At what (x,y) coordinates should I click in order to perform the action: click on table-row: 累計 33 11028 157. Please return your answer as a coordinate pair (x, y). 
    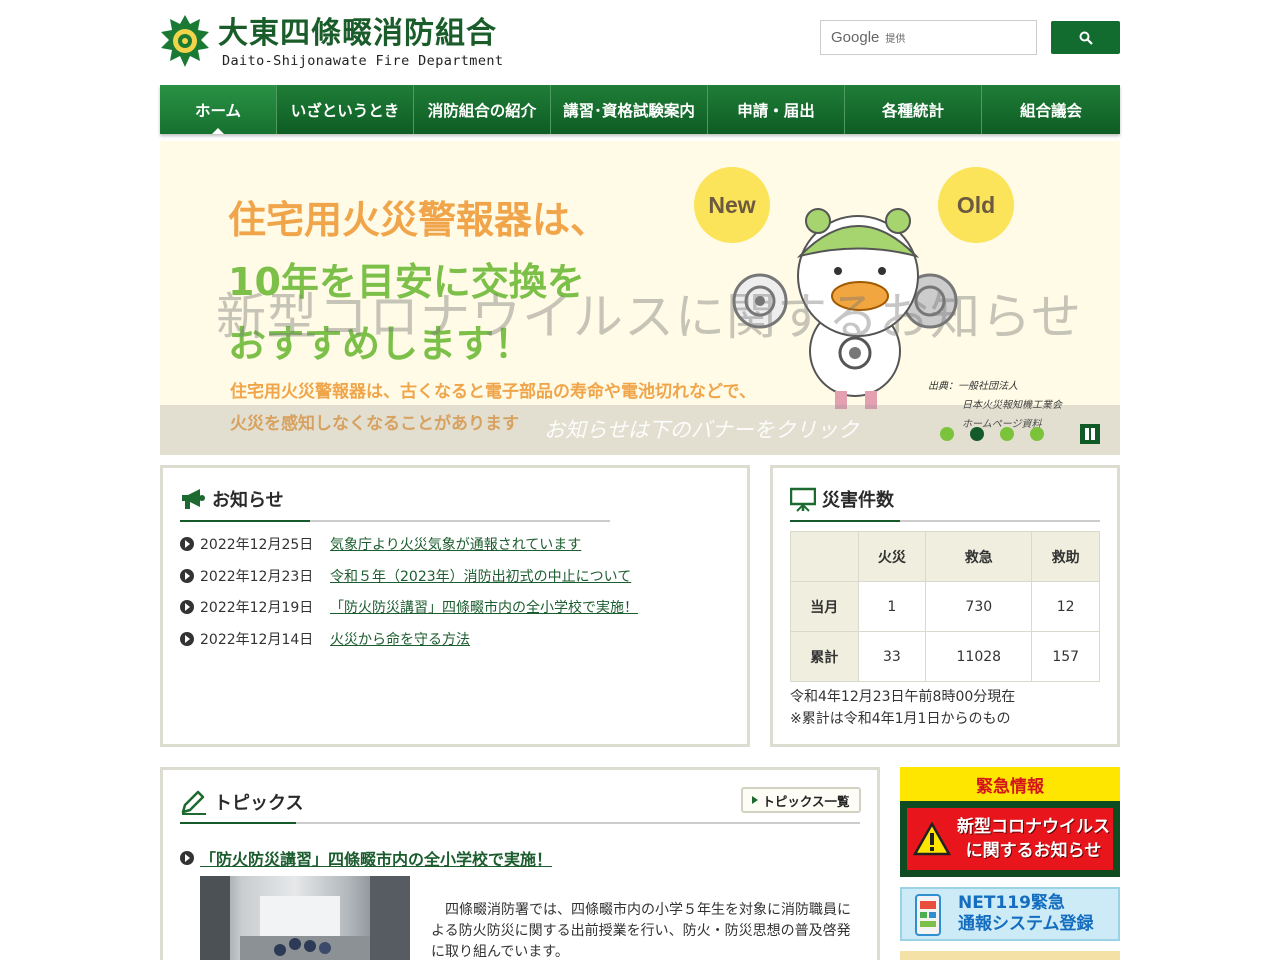
    Looking at the image, I should click on (945, 656).